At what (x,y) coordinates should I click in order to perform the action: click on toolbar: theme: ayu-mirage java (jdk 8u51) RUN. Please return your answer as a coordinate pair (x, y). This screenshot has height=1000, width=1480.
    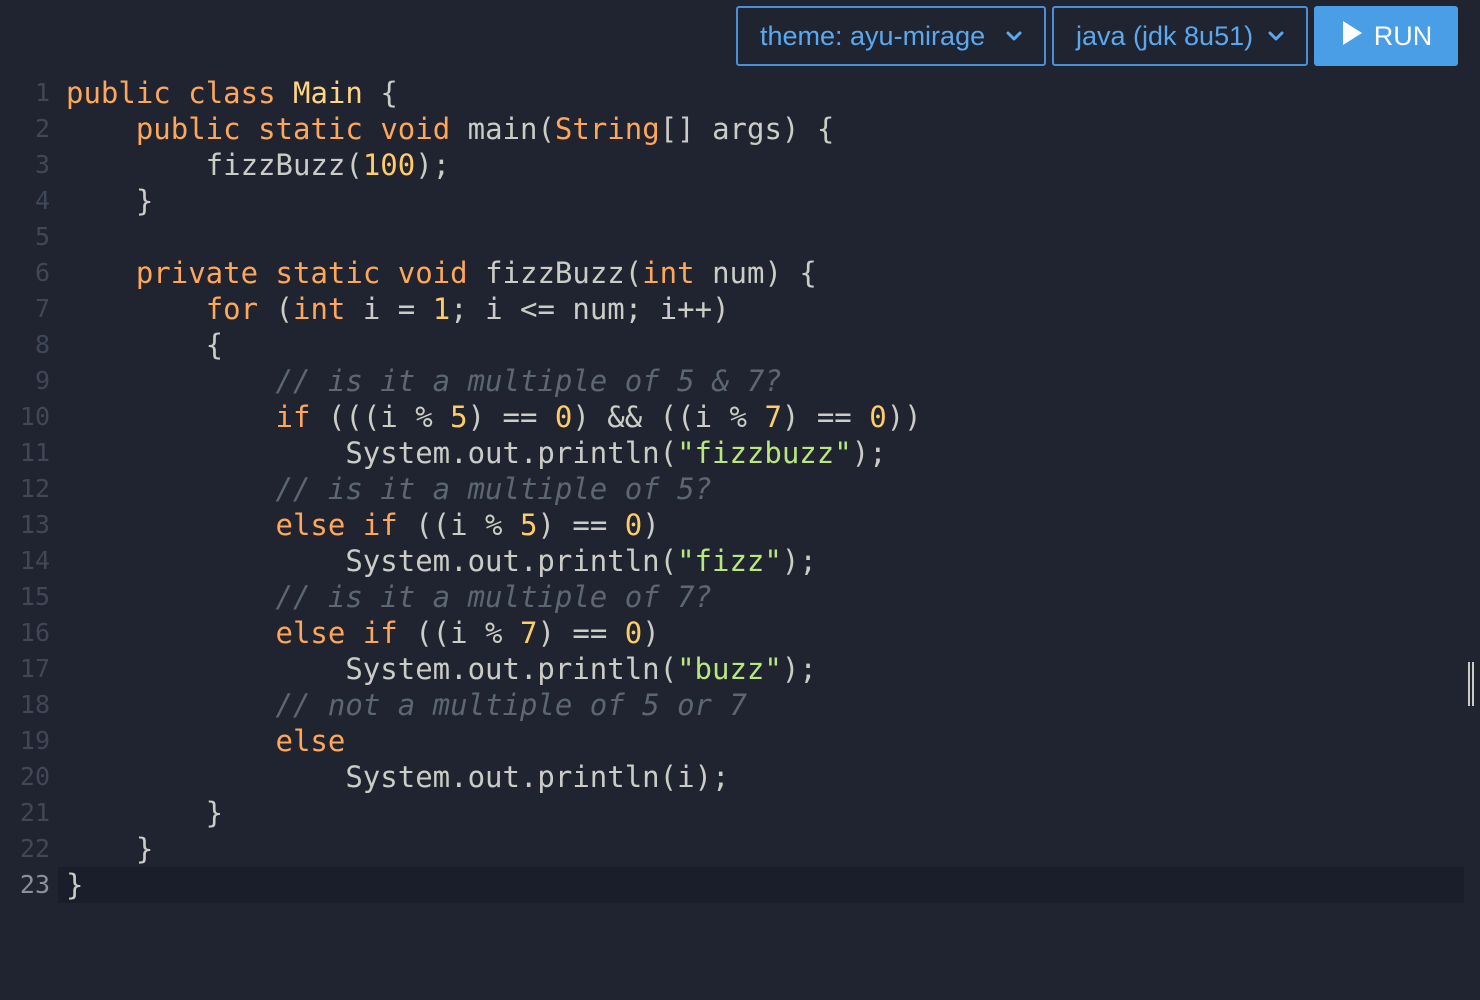
    Looking at the image, I should click on (1097, 36).